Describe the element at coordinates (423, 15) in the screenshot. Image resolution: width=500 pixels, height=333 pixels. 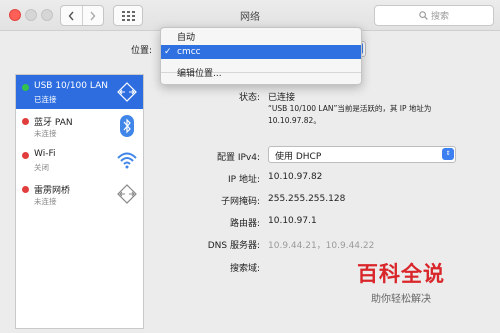
I see `search-icon` at that location.